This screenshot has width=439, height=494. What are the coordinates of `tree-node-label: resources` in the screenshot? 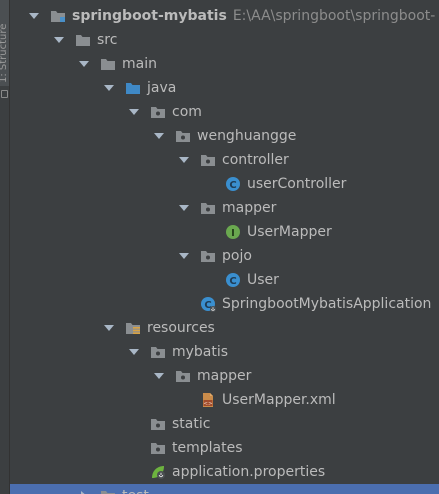 It's located at (181, 328).